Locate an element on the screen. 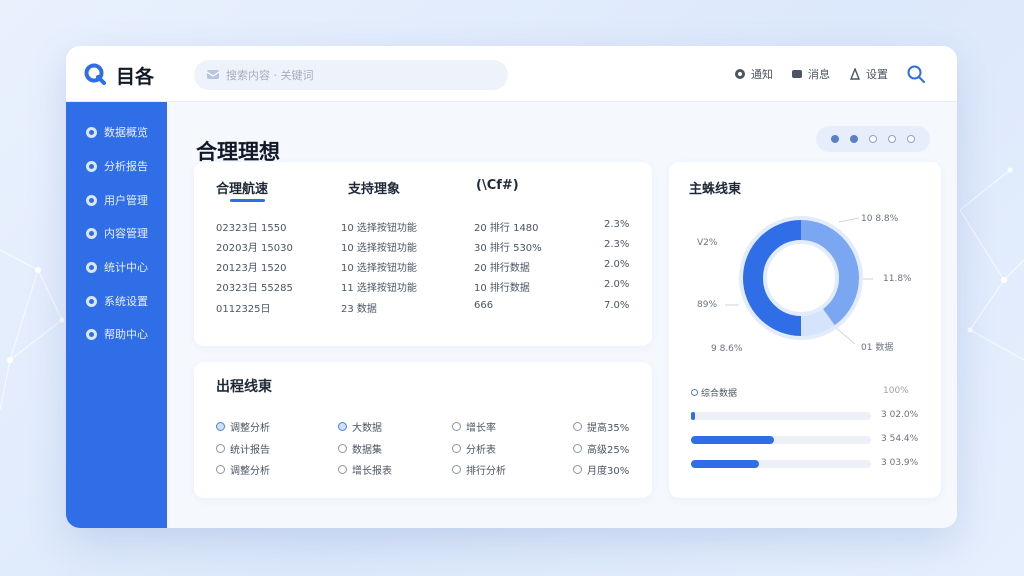 The height and width of the screenshot is (576, 1024). user-icon is located at coordinates (91, 200).